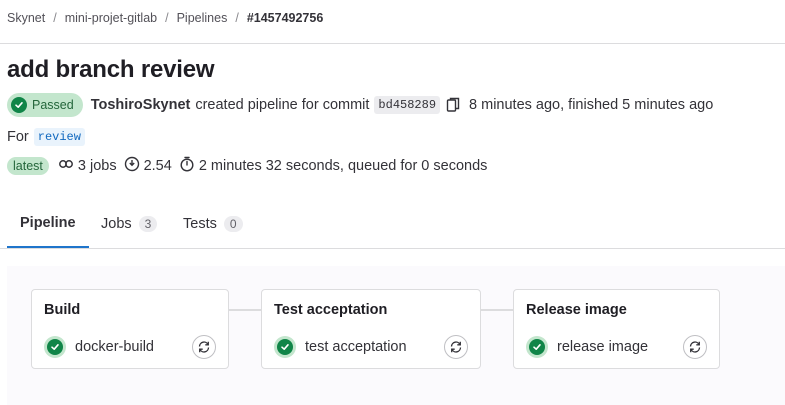 This screenshot has height=405, width=785. What do you see at coordinates (576, 310) in the screenshot?
I see `stage-title: Release image` at bounding box center [576, 310].